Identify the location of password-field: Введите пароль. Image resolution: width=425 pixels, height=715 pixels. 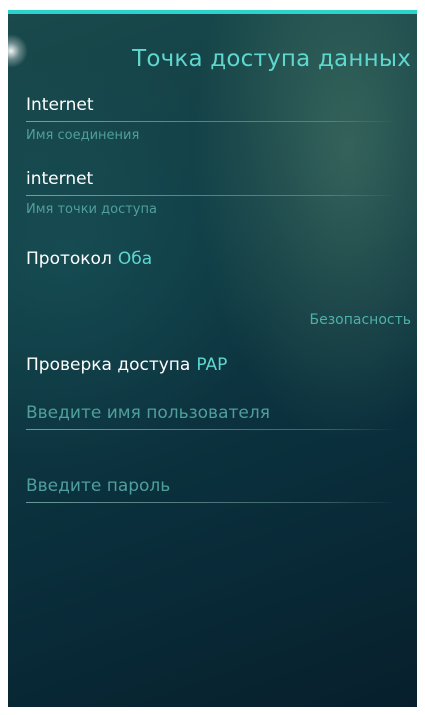
(212, 489).